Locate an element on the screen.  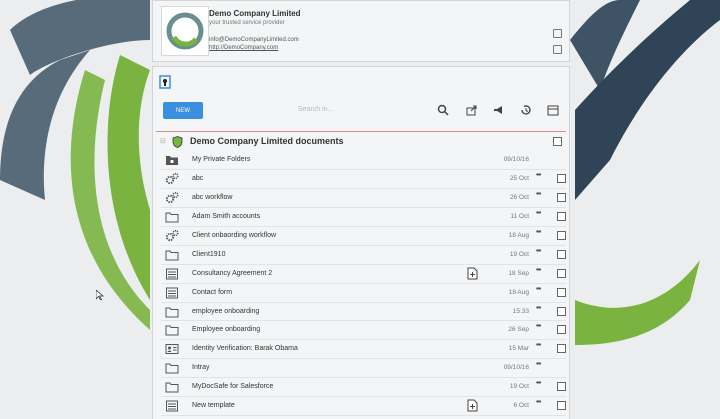
expand-icon: ⊟ is located at coordinates (163, 141).